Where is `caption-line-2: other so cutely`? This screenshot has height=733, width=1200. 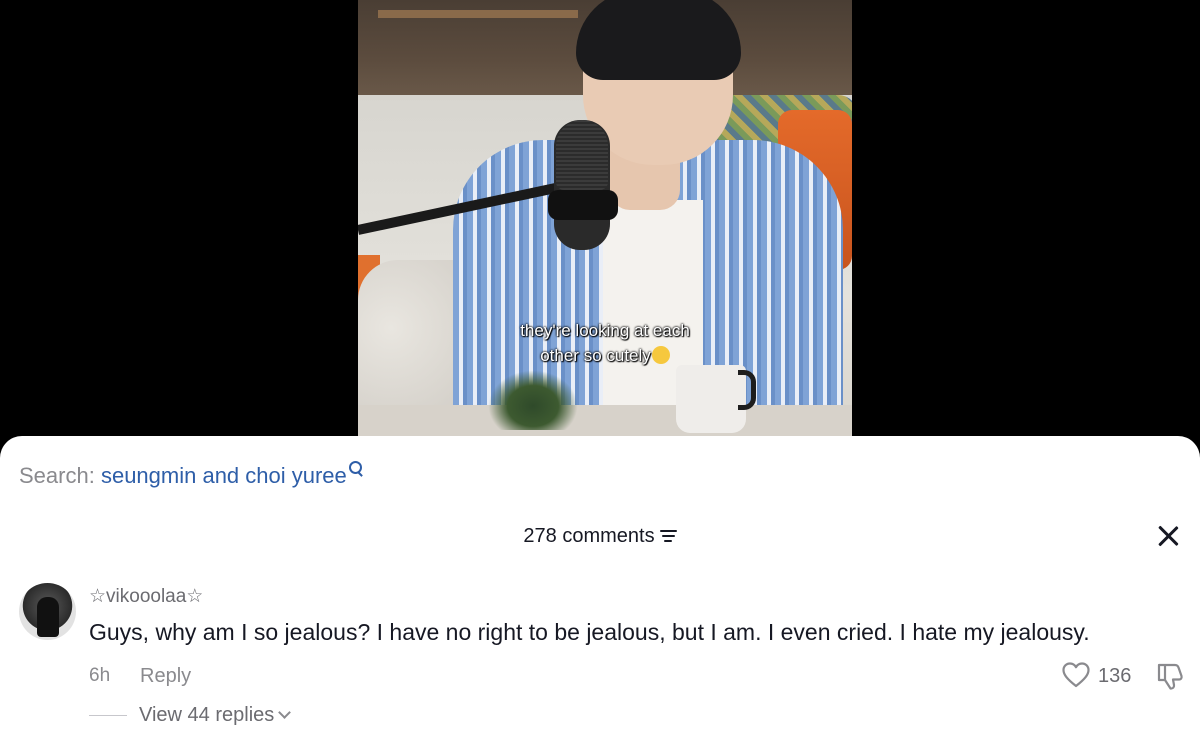
caption-line-2: other so cutely is located at coordinates (605, 355).